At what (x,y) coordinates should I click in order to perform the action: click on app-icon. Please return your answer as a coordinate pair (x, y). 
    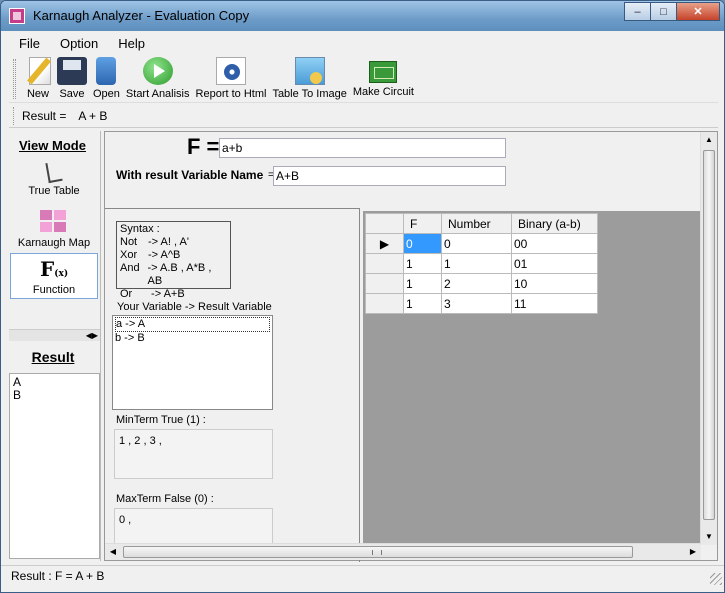
    Looking at the image, I should click on (17, 16).